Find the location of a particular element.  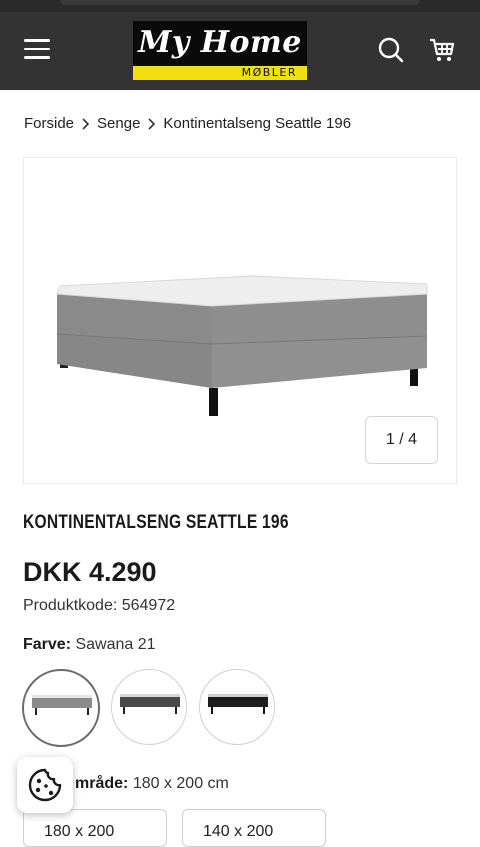

breadcrumb-home: Forside is located at coordinates (49, 123).